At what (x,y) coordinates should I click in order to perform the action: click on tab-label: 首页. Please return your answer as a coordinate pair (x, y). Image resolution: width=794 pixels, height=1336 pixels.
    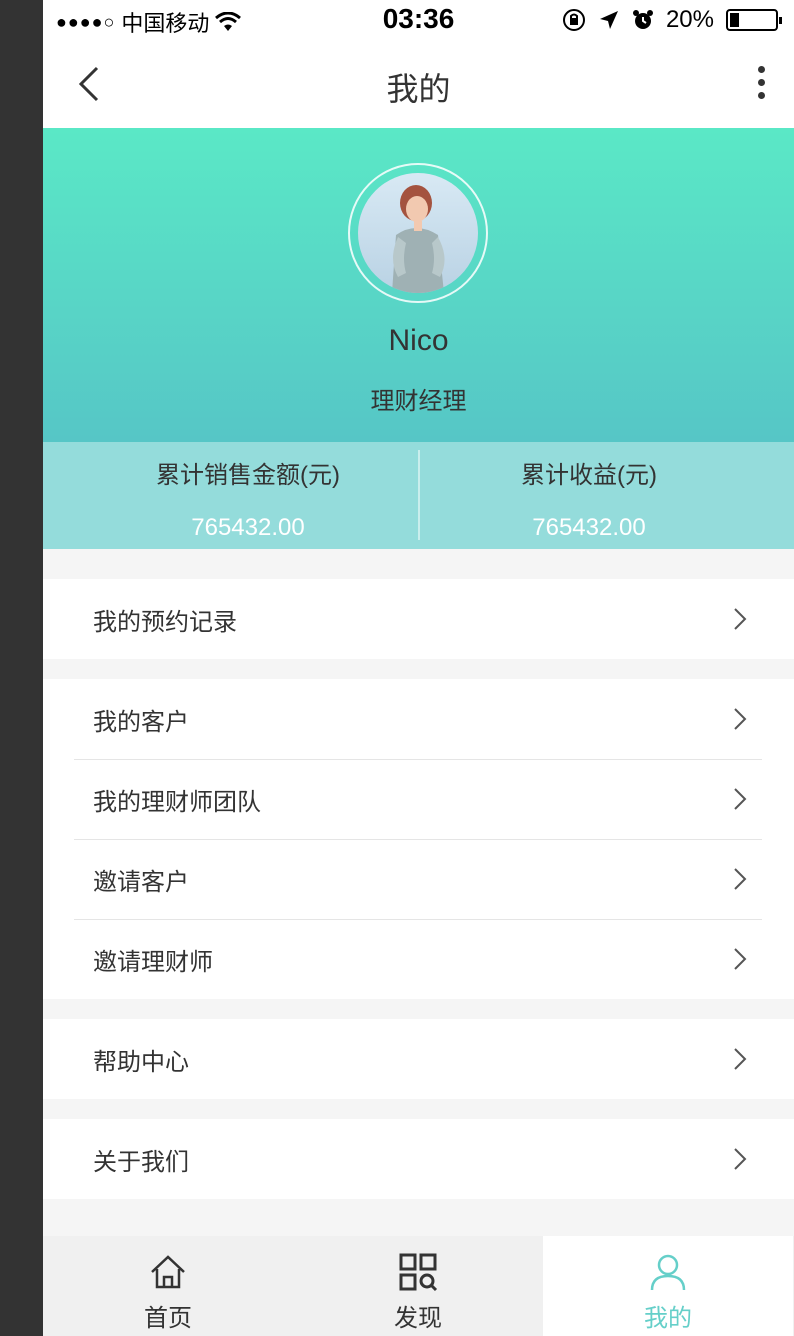
    Looking at the image, I should click on (168, 1318).